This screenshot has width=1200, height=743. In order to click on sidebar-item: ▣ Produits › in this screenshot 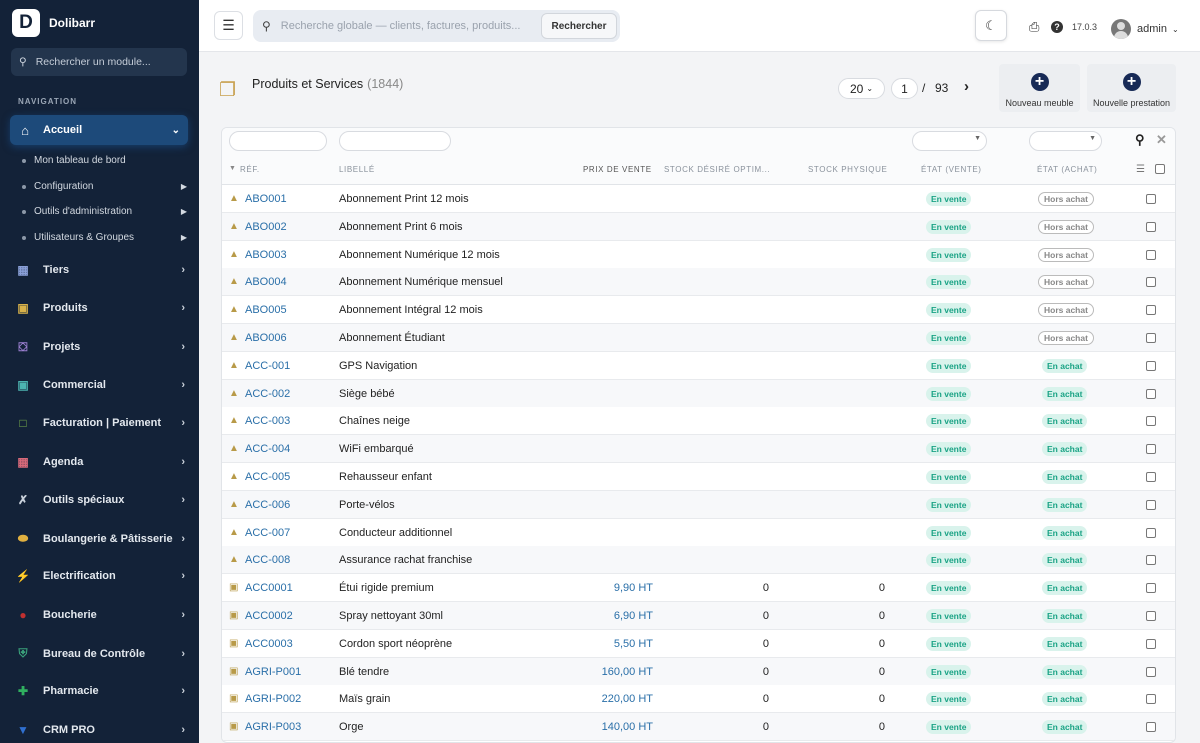, I will do `click(100, 308)`.